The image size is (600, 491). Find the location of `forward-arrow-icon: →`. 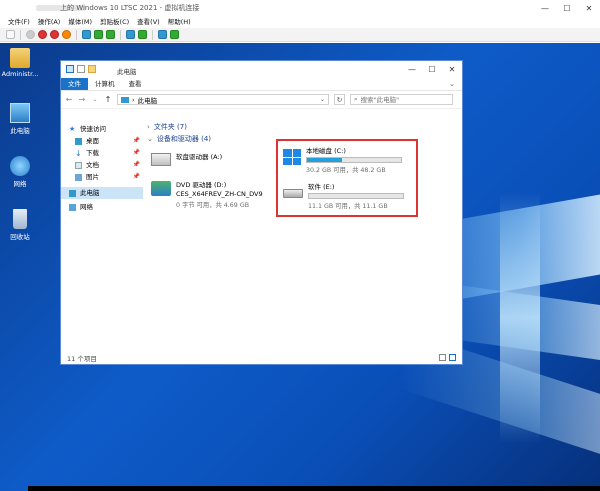

forward-arrow-icon: → is located at coordinates (82, 99).